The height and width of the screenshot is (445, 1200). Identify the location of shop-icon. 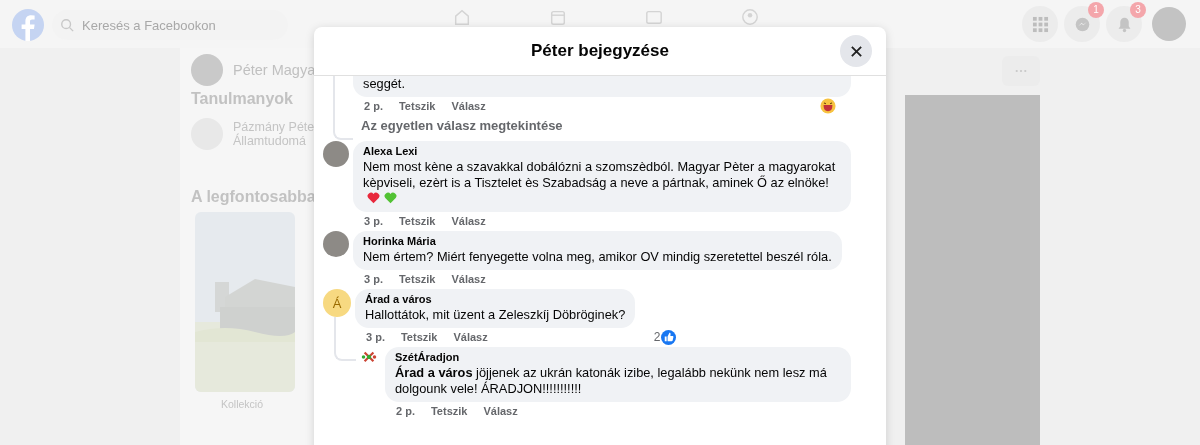
(558, 17).